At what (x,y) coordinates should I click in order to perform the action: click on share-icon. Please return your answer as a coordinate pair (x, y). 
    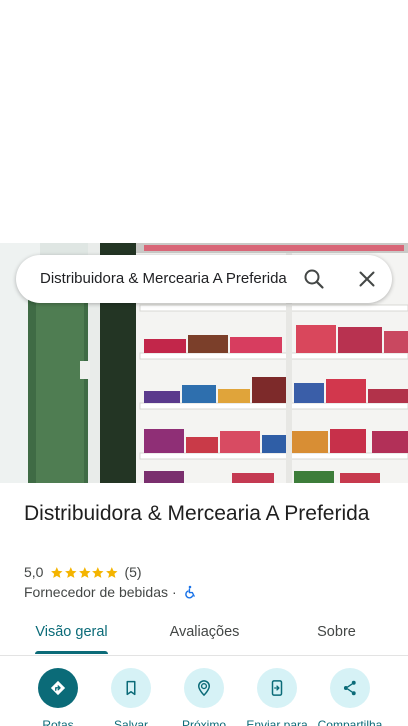
    Looking at the image, I should click on (349, 688).